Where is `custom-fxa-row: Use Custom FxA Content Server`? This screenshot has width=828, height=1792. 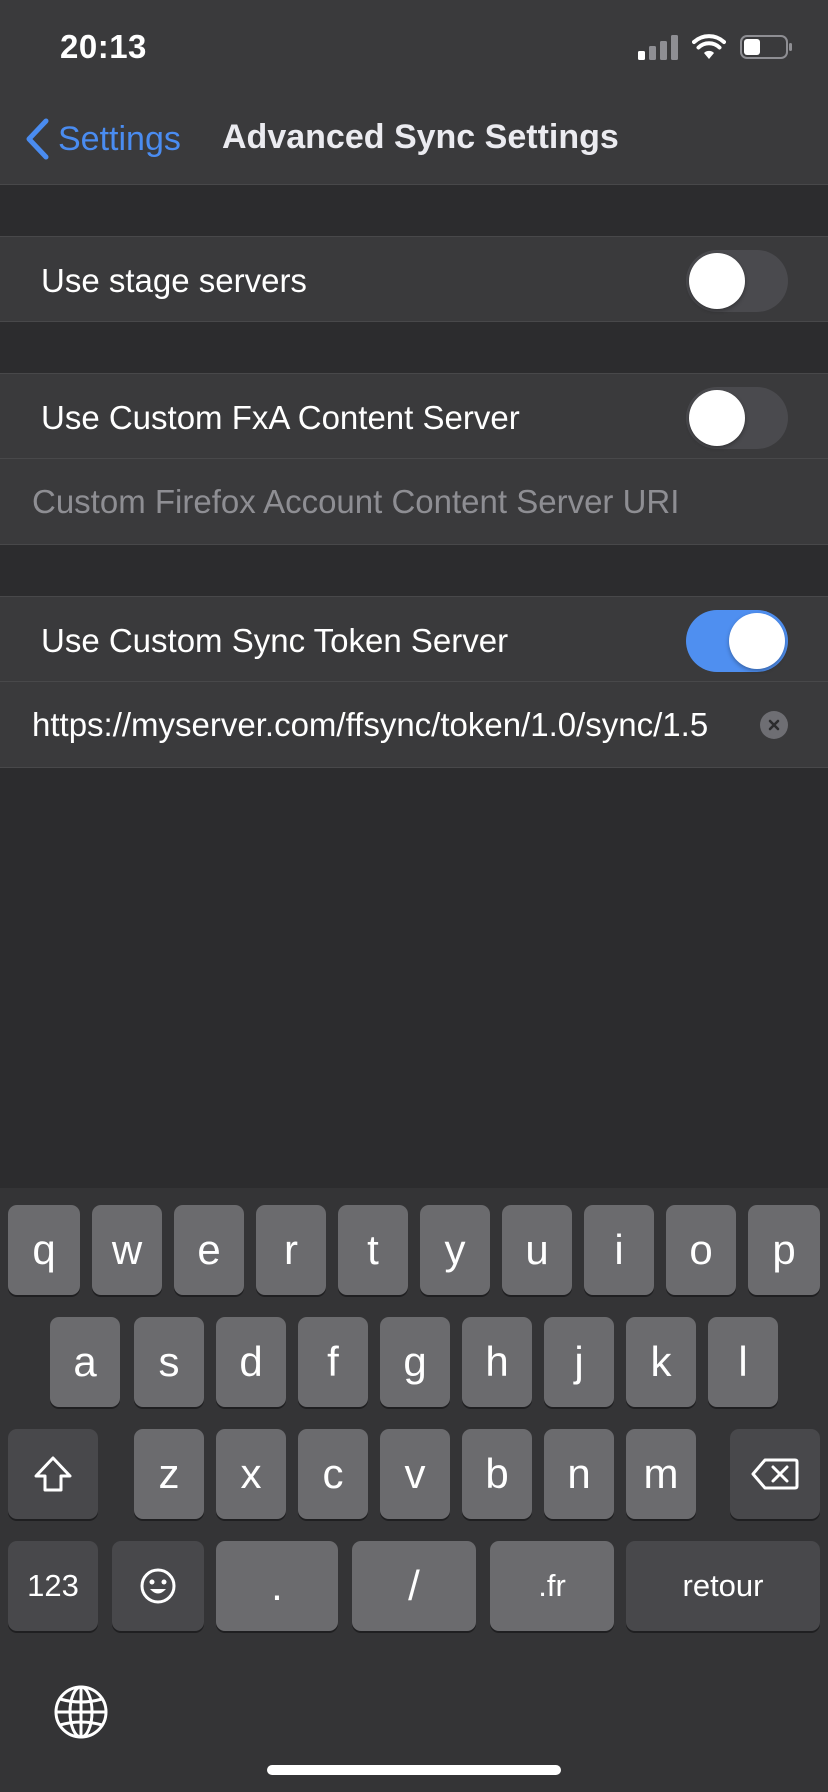
custom-fxa-row: Use Custom FxA Content Server is located at coordinates (414, 416).